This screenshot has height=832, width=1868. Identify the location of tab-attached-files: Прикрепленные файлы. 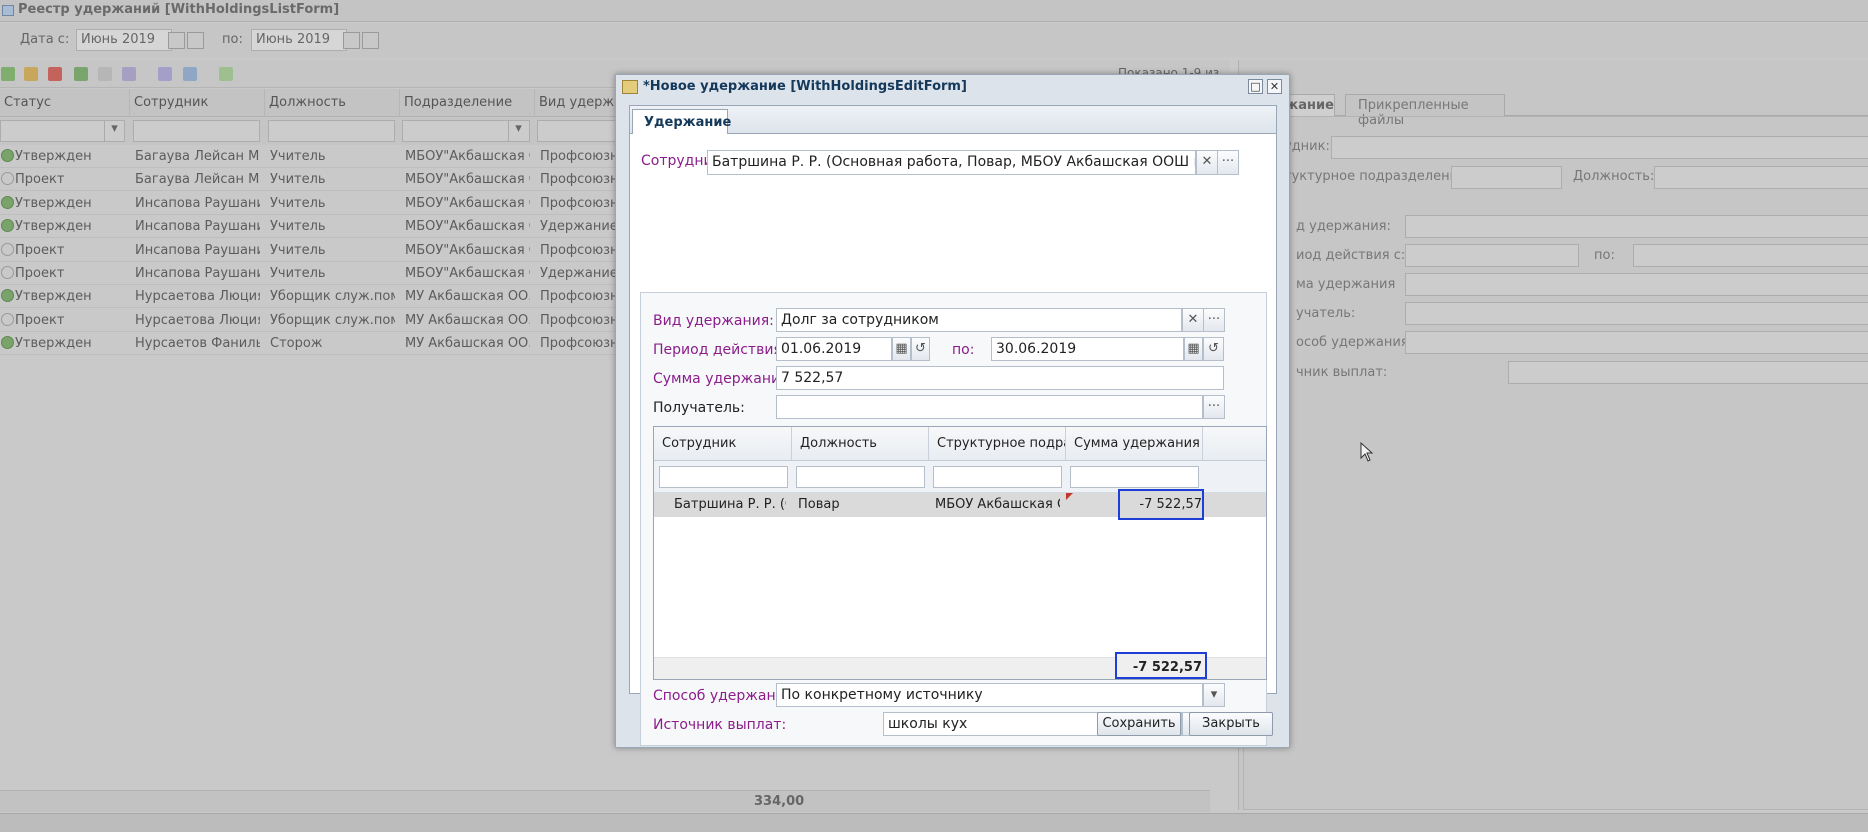
(1425, 111).